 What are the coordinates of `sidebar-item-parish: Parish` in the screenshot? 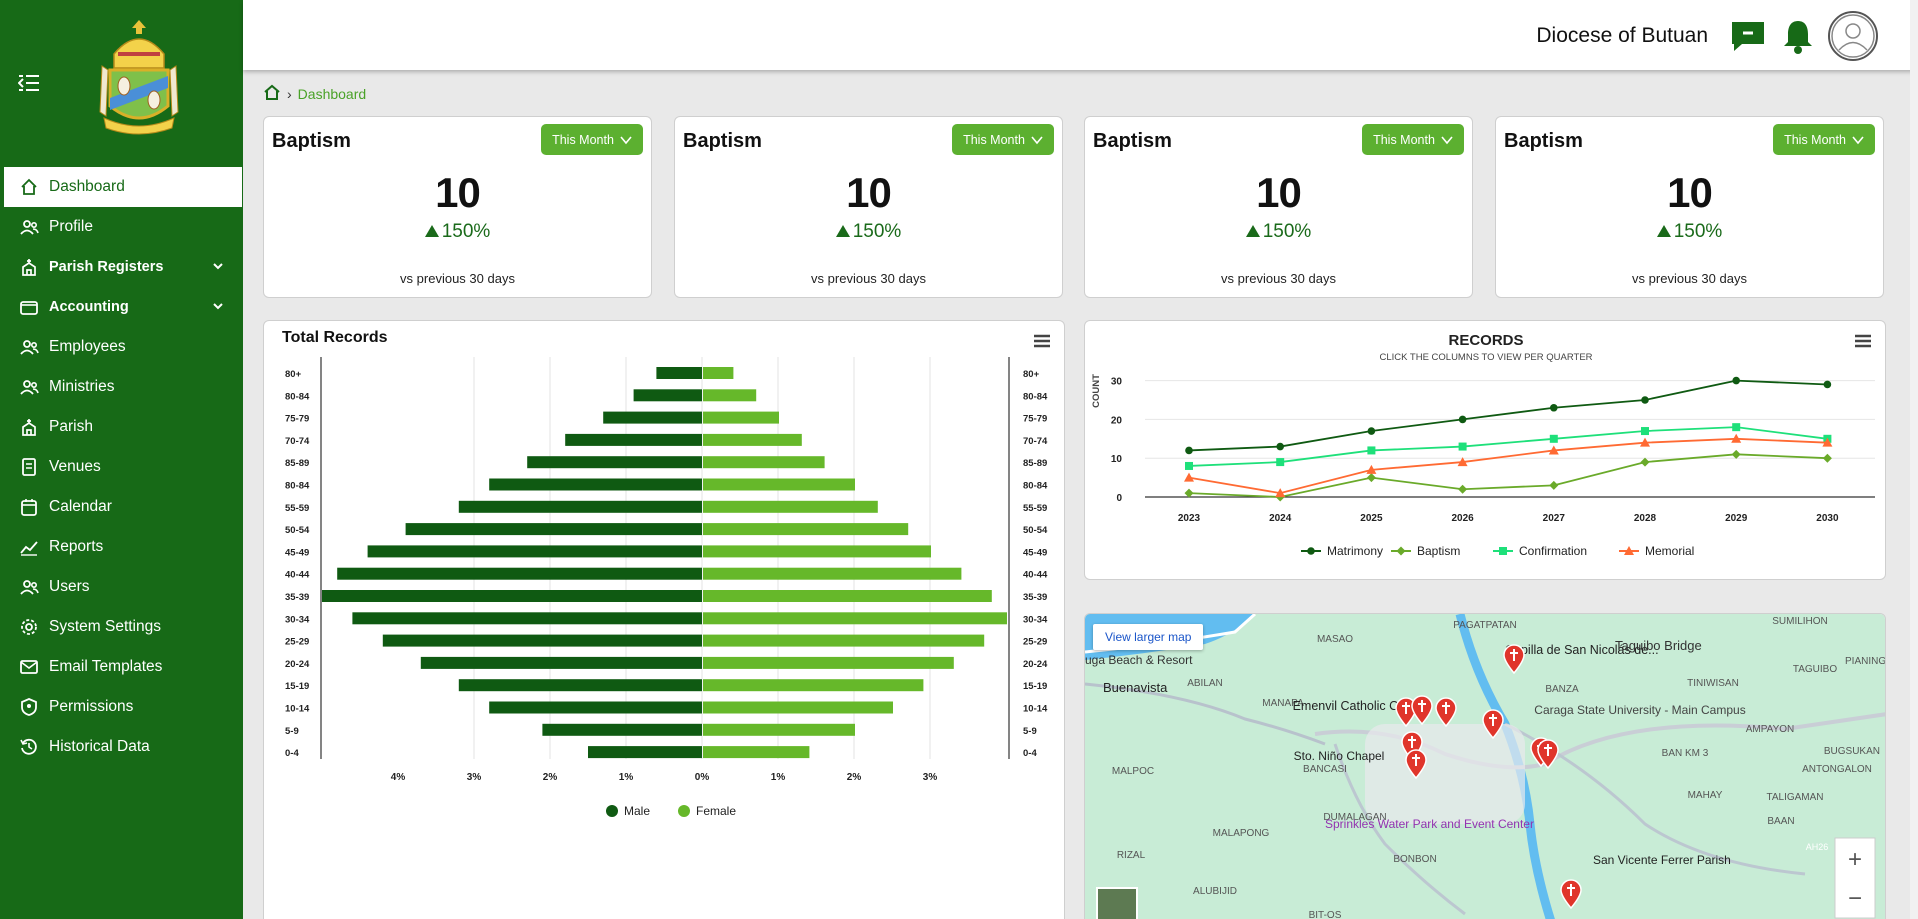 It's located at (121, 427).